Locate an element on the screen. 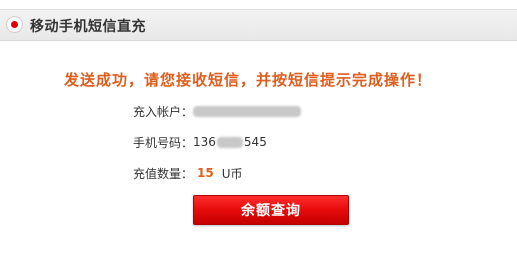  phone-value: 136 545 is located at coordinates (230, 142).